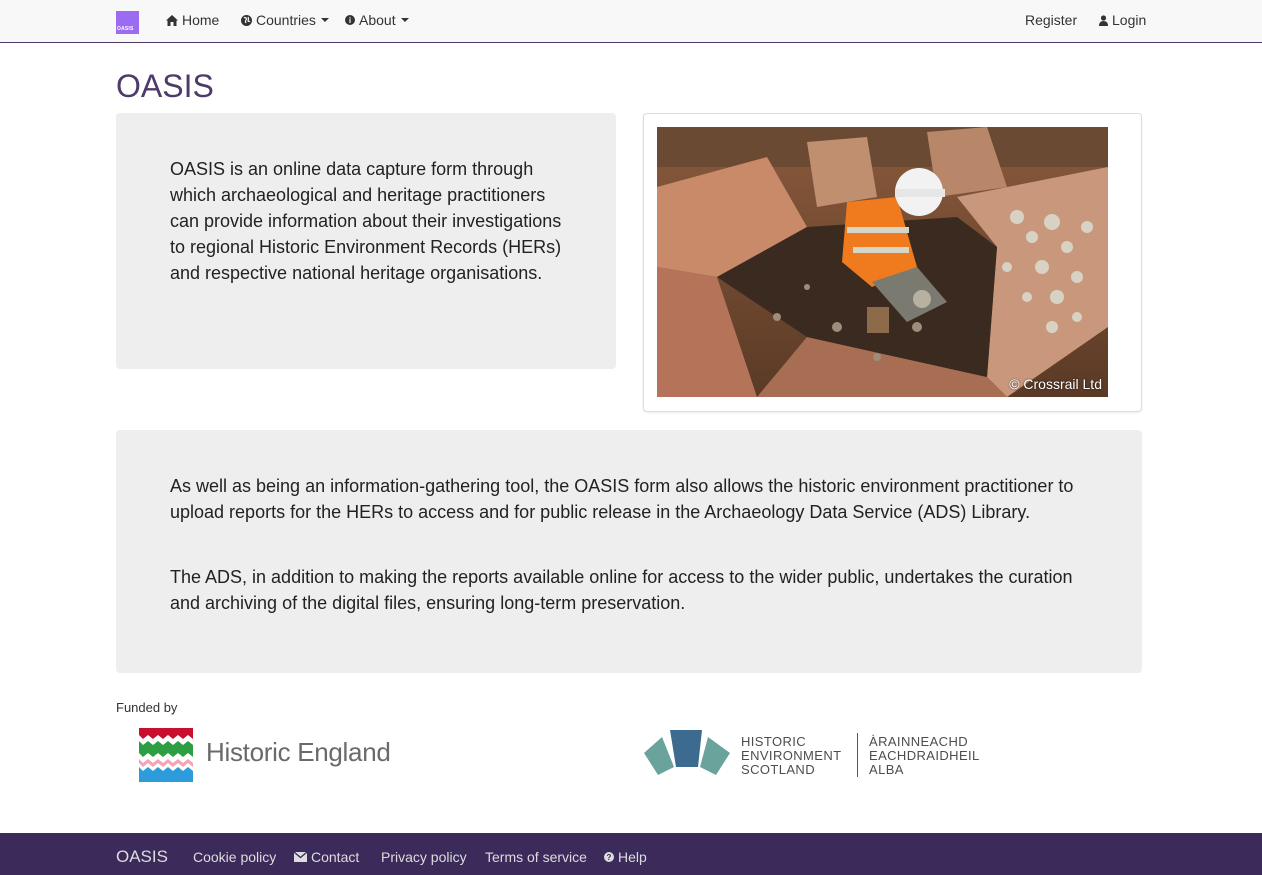 The width and height of the screenshot is (1262, 875). What do you see at coordinates (147, 707) in the screenshot?
I see `funded-by-label: Funded by` at bounding box center [147, 707].